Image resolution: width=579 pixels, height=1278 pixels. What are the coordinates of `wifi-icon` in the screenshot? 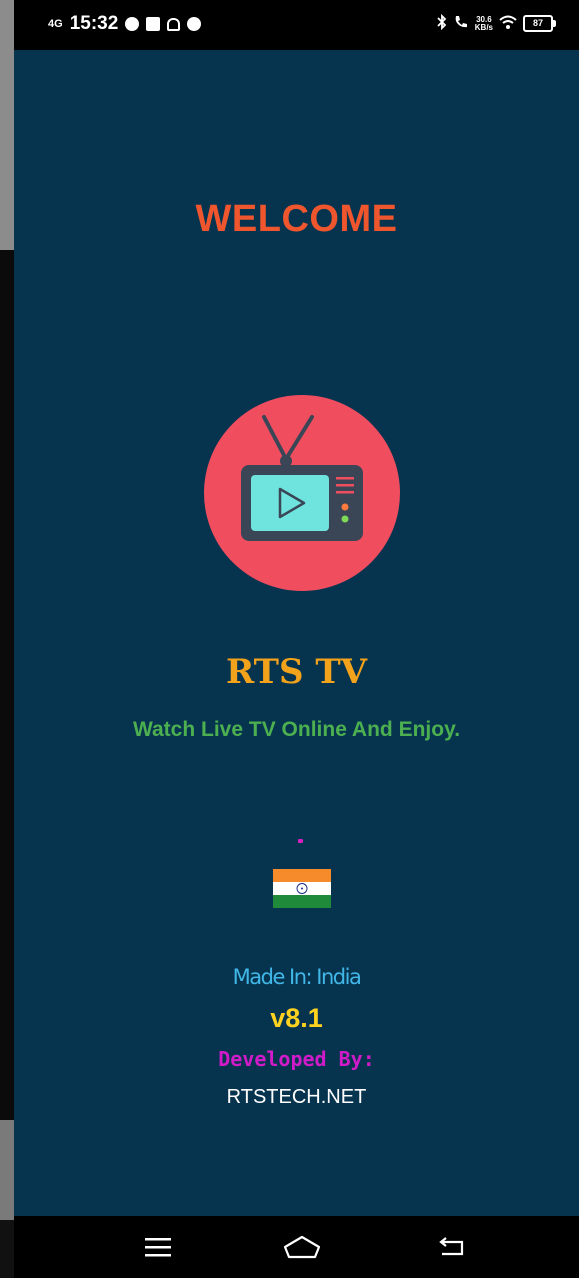 It's located at (508, 24).